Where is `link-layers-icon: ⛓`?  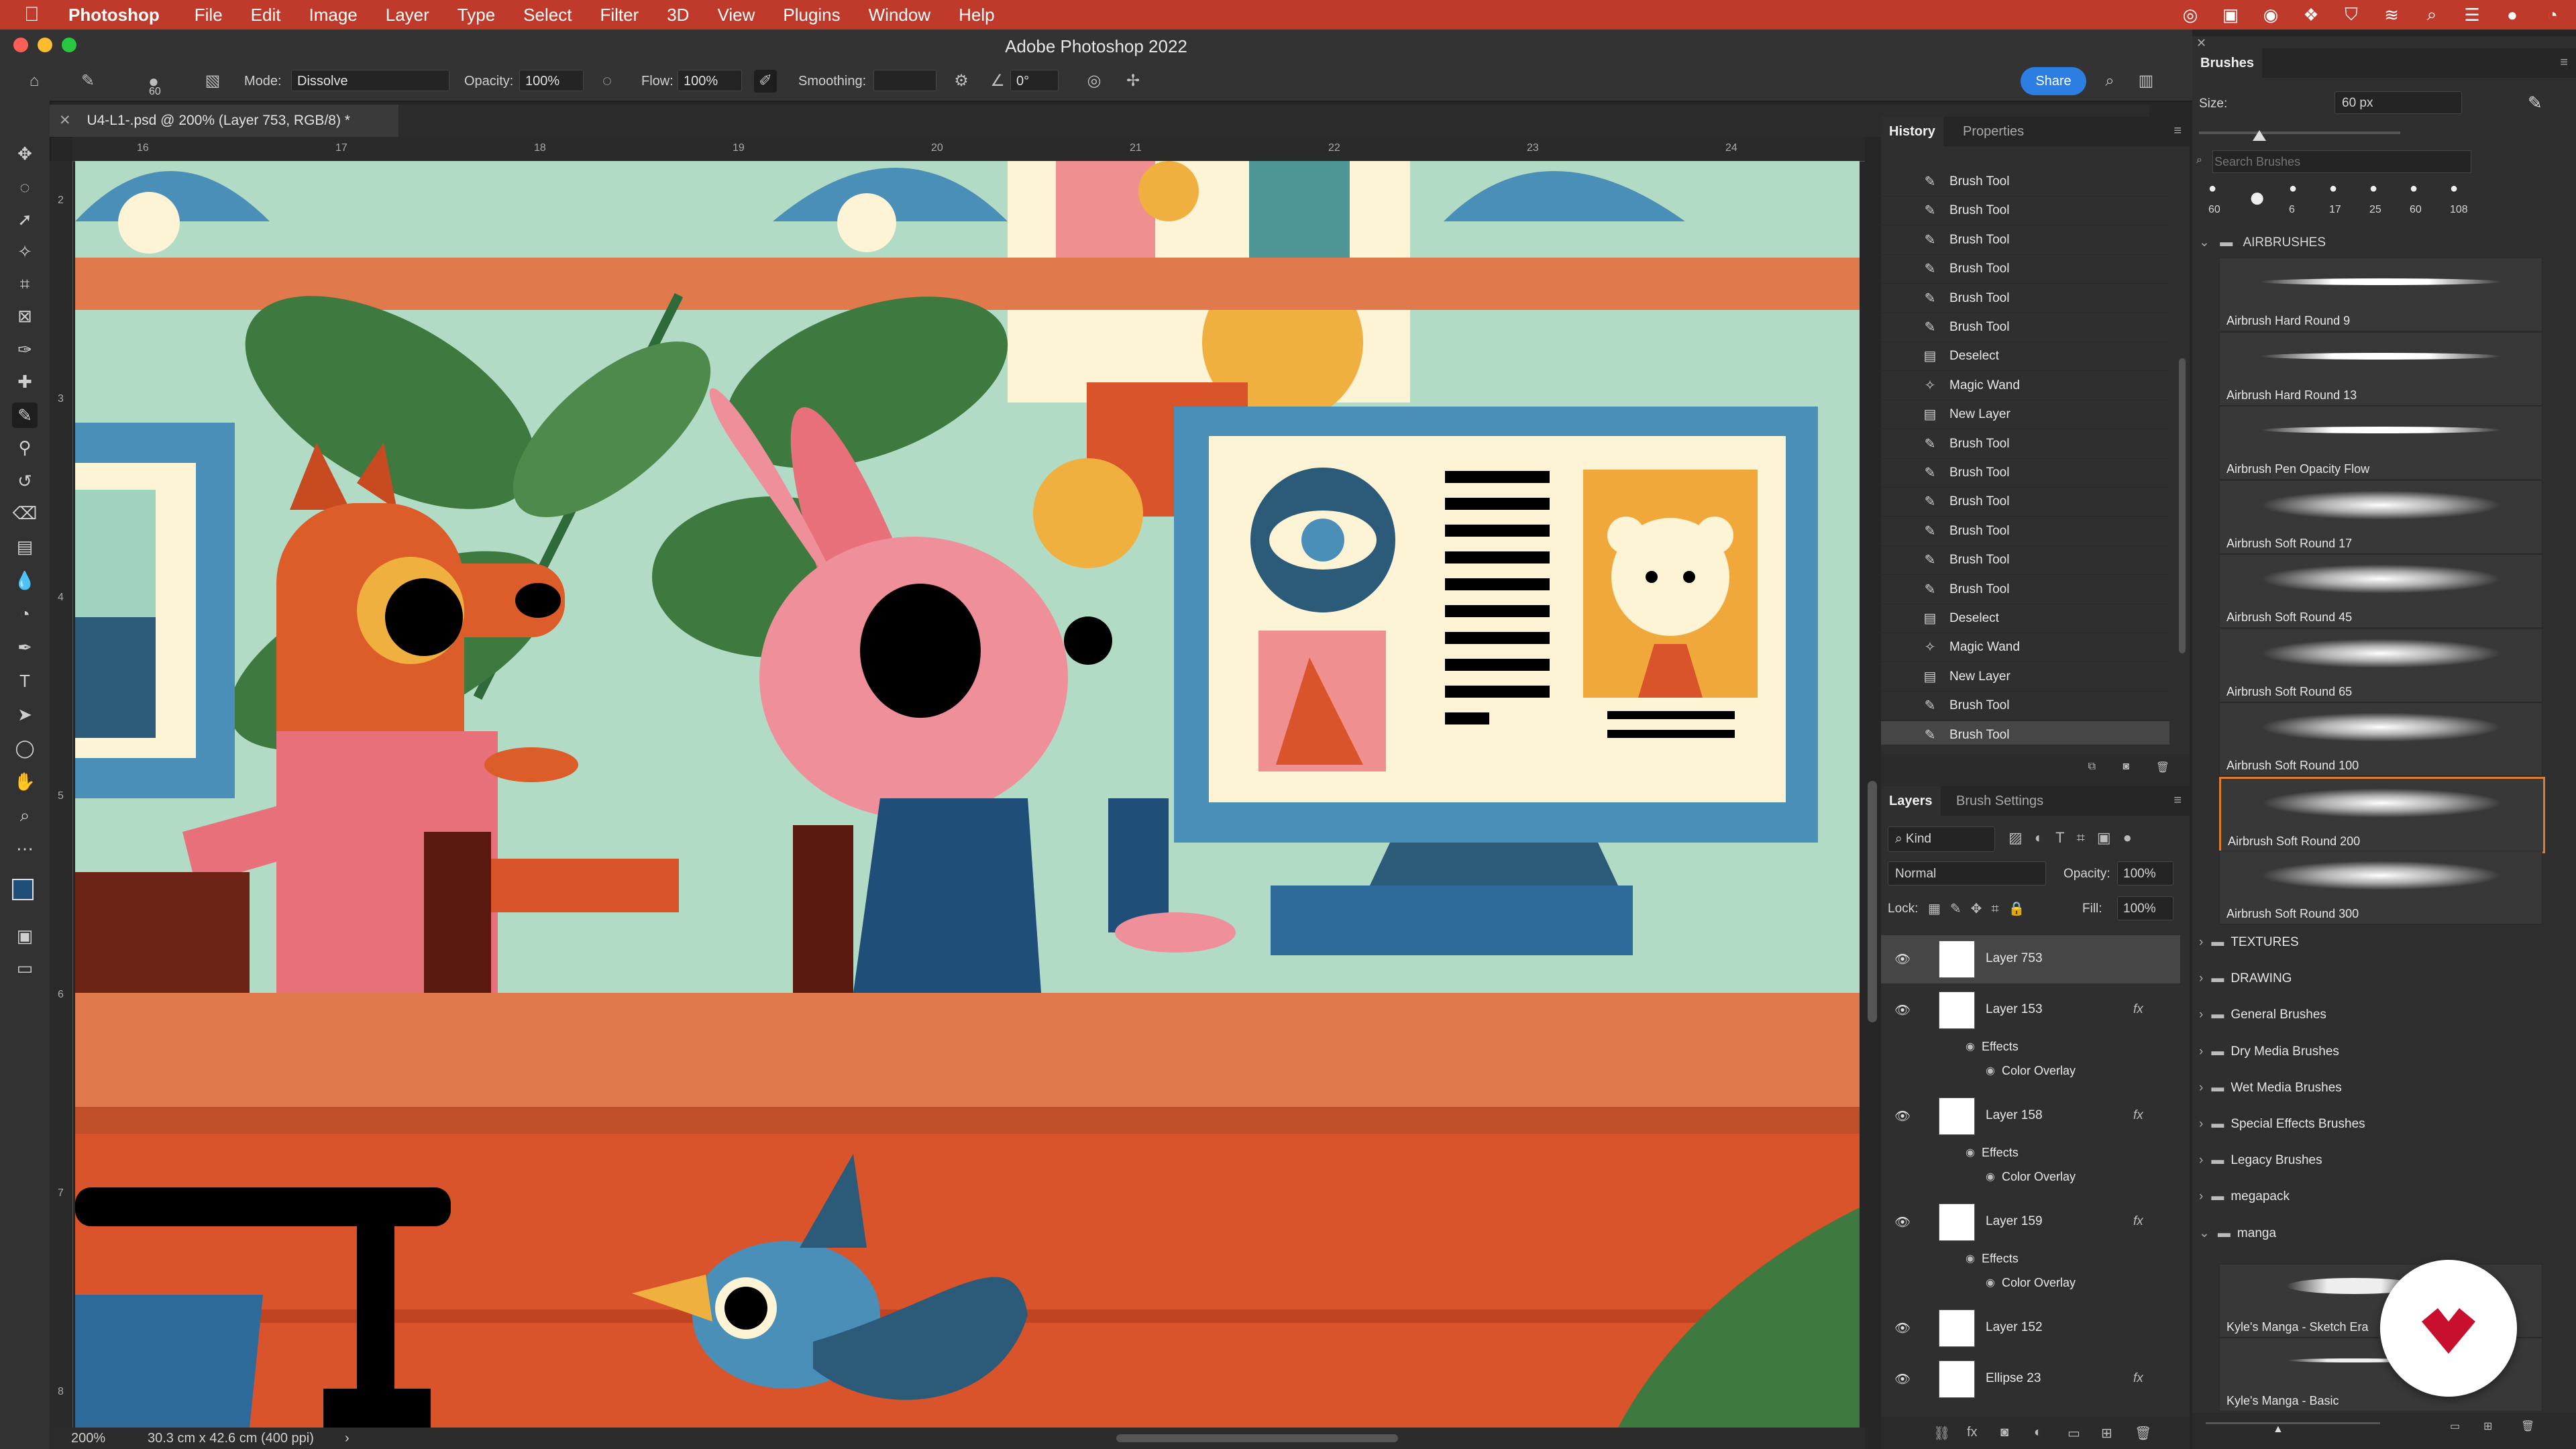 link-layers-icon: ⛓ is located at coordinates (1941, 1433).